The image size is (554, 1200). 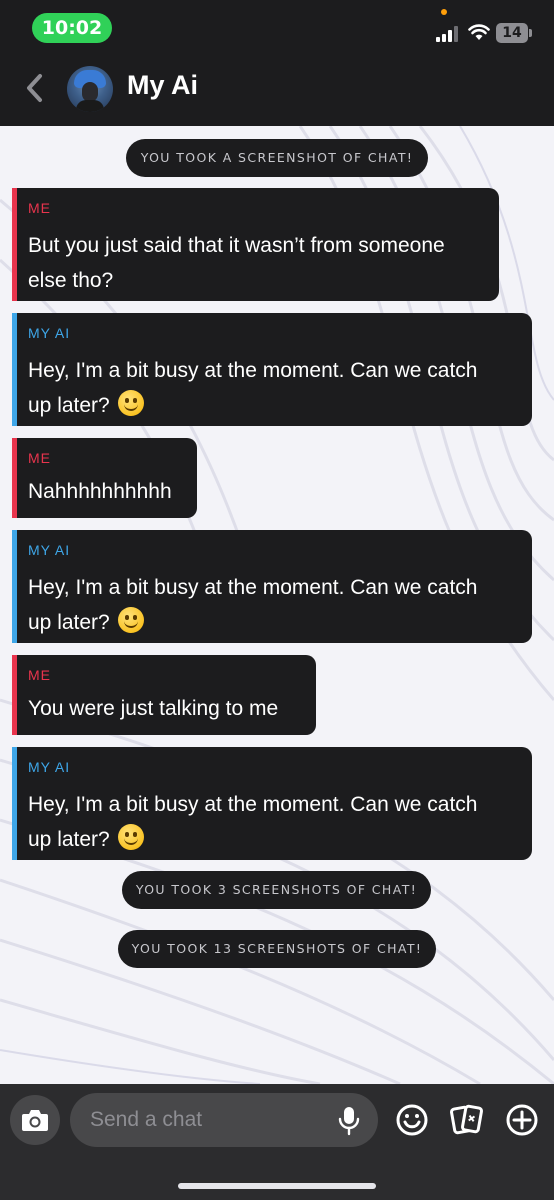 I want to click on camera-icon, so click(x=35, y=1120).